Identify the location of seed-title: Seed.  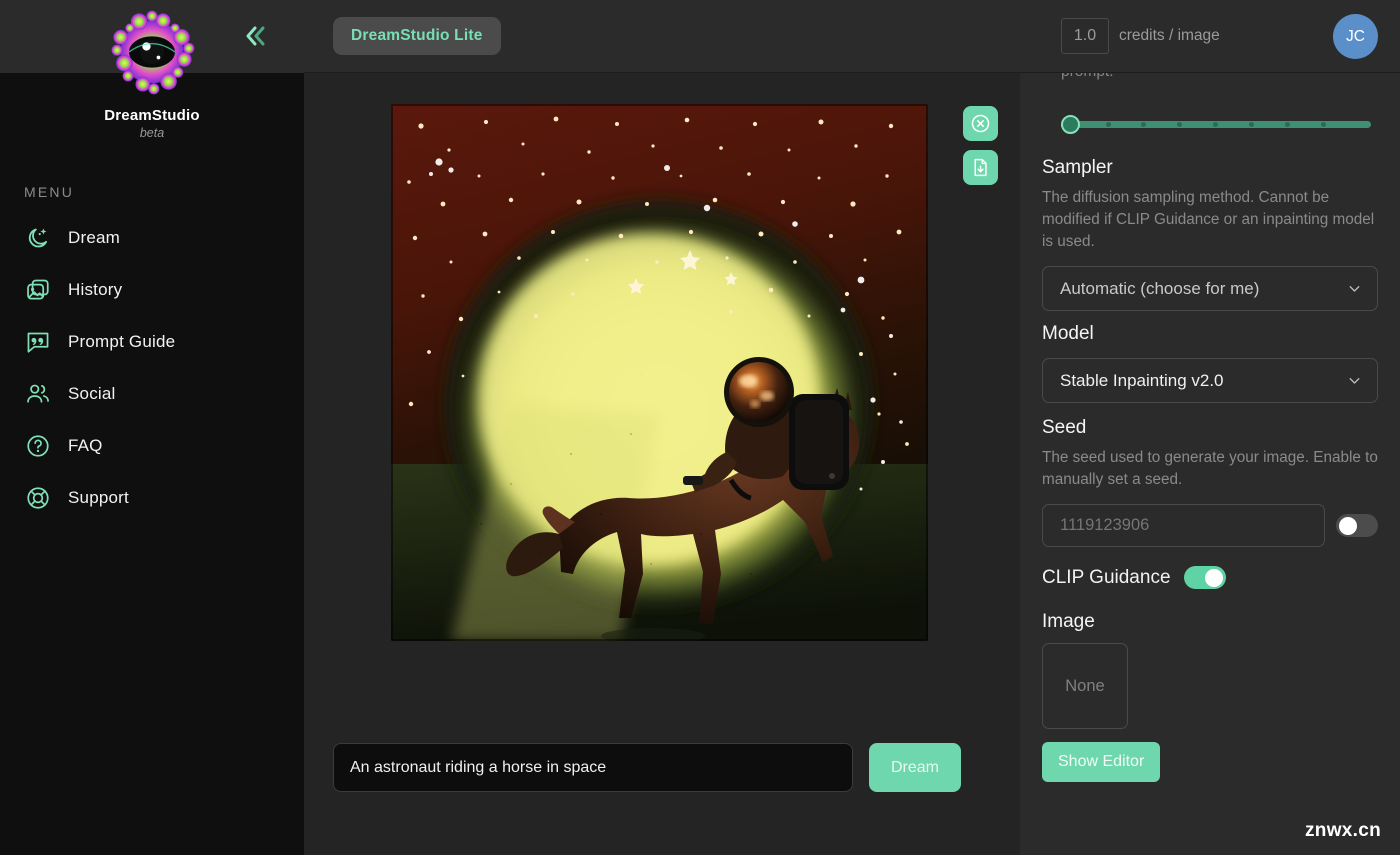
(1064, 427).